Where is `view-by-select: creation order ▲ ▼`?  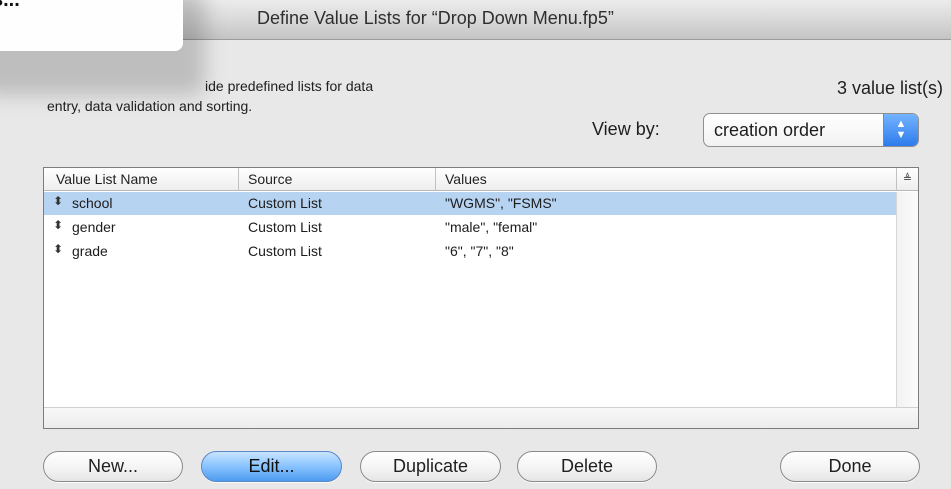
view-by-select: creation order ▲ ▼ is located at coordinates (811, 130).